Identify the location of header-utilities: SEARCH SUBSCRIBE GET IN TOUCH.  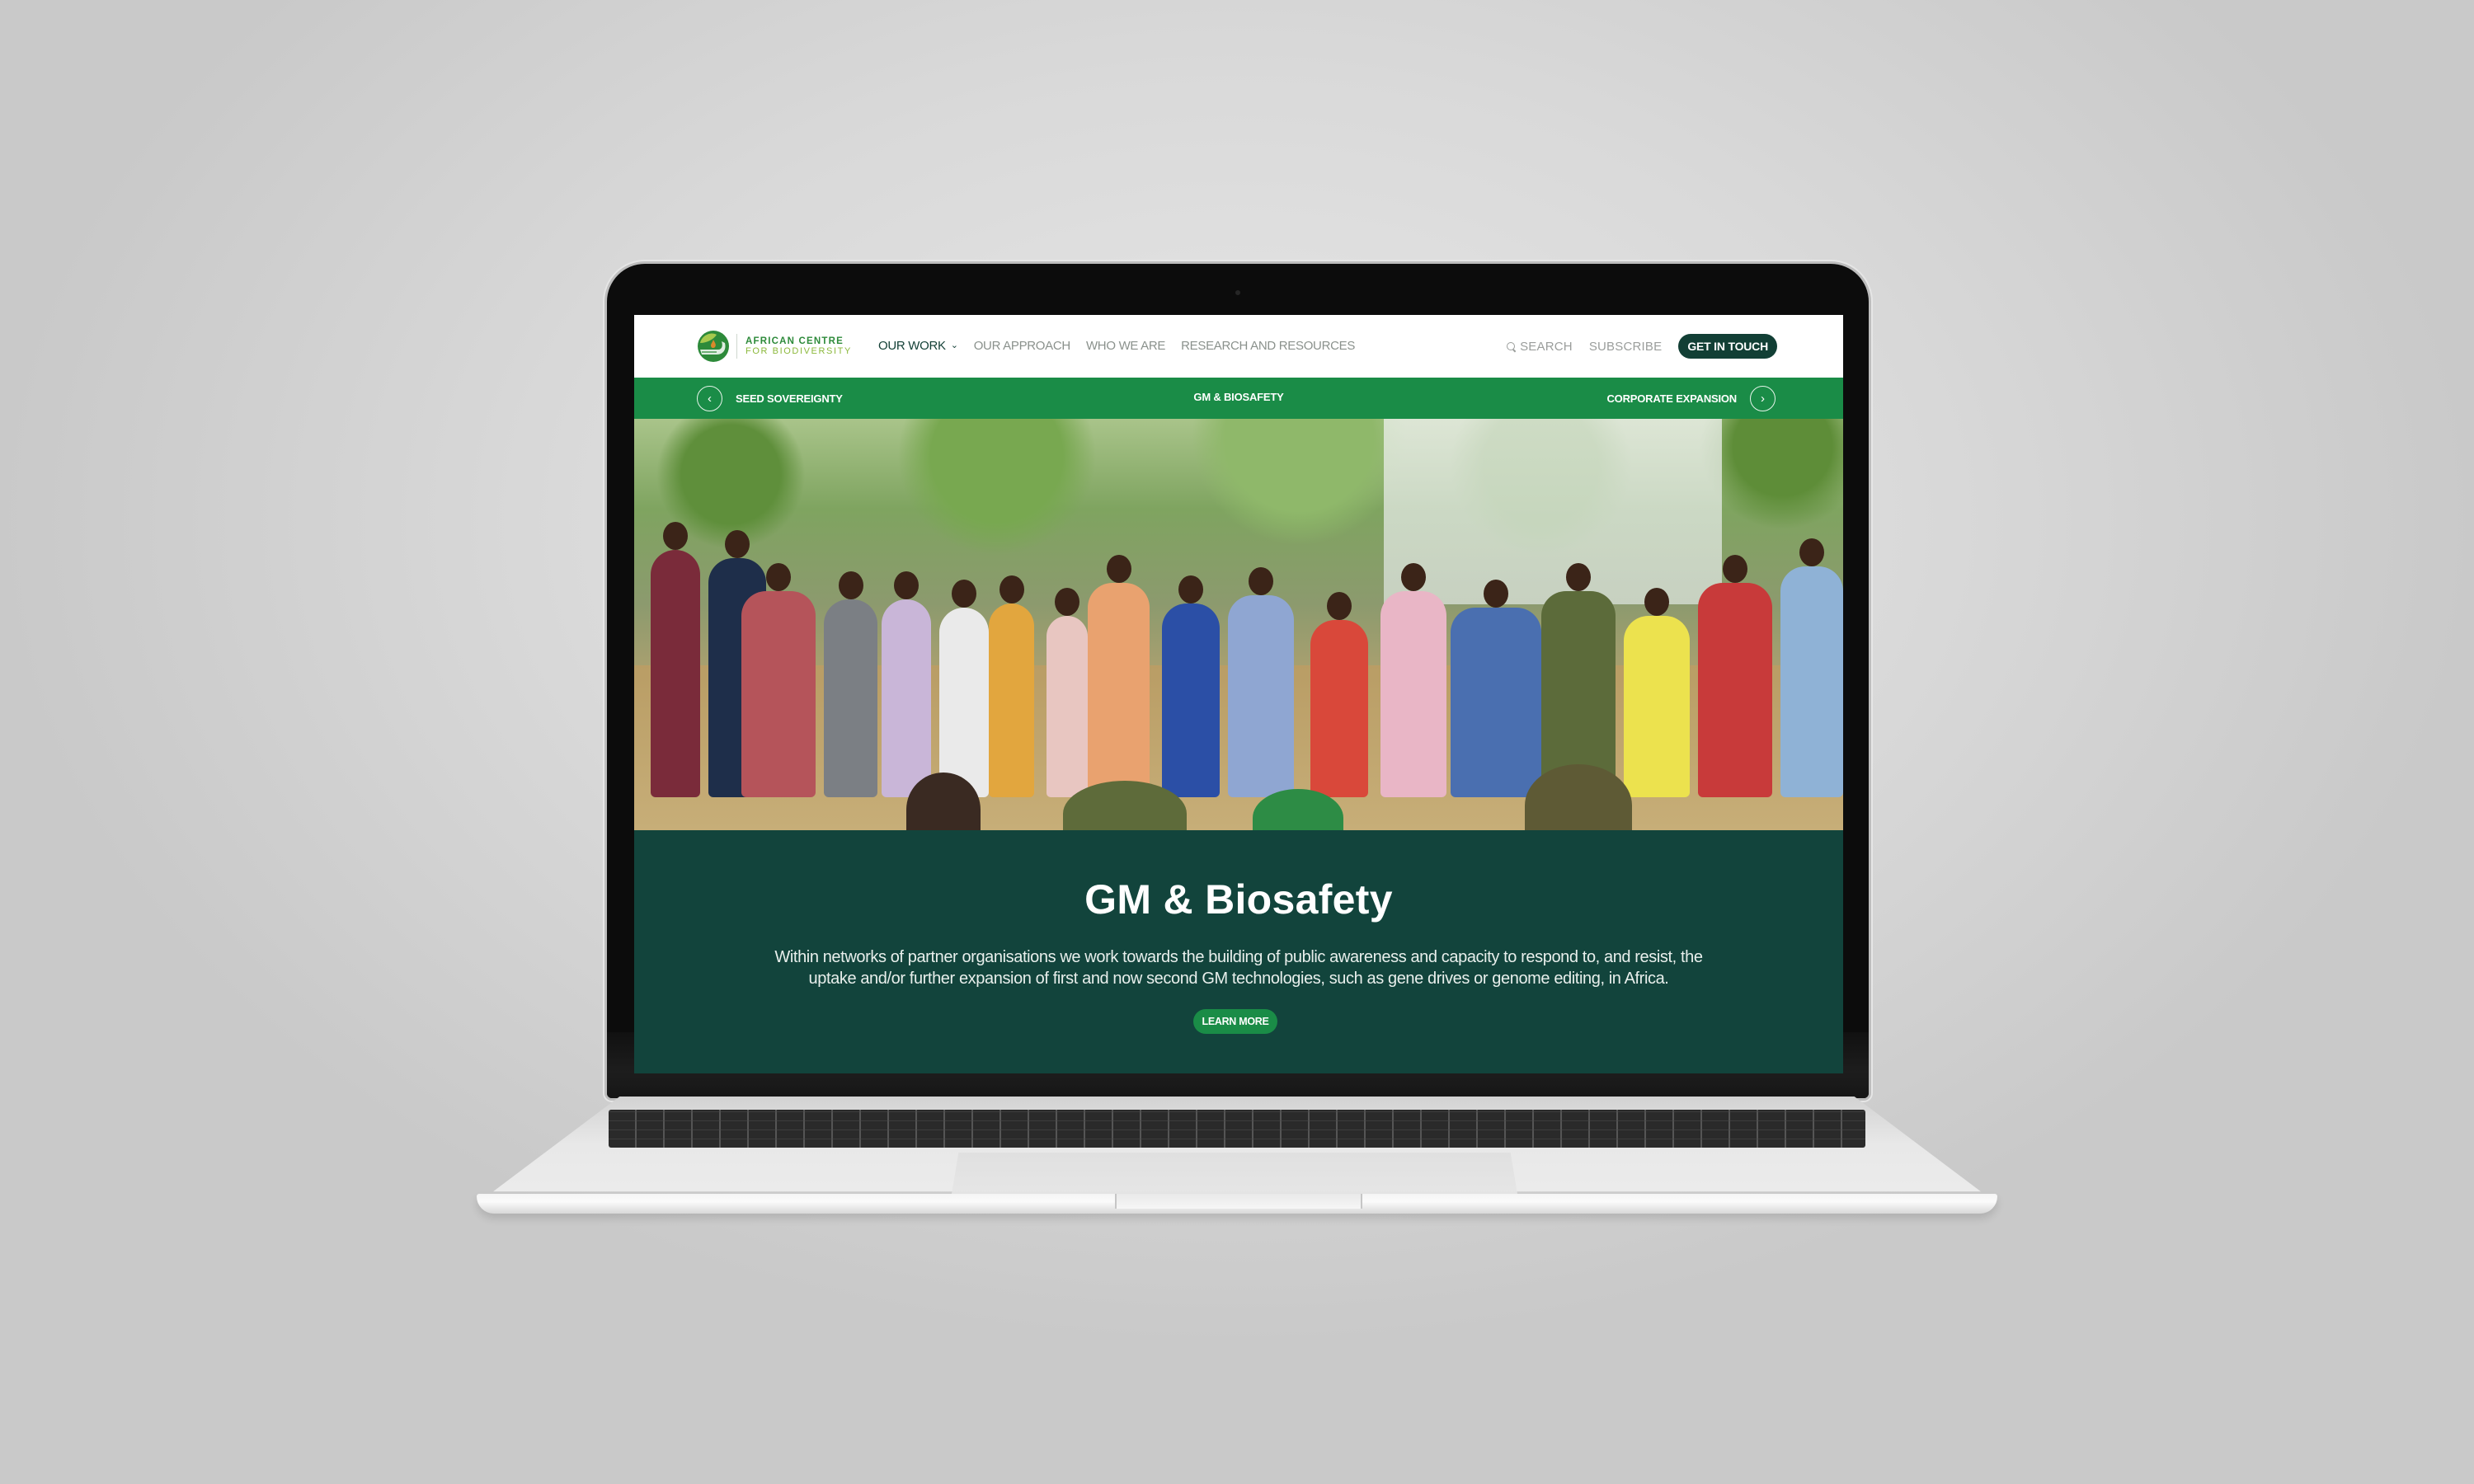
(1642, 346).